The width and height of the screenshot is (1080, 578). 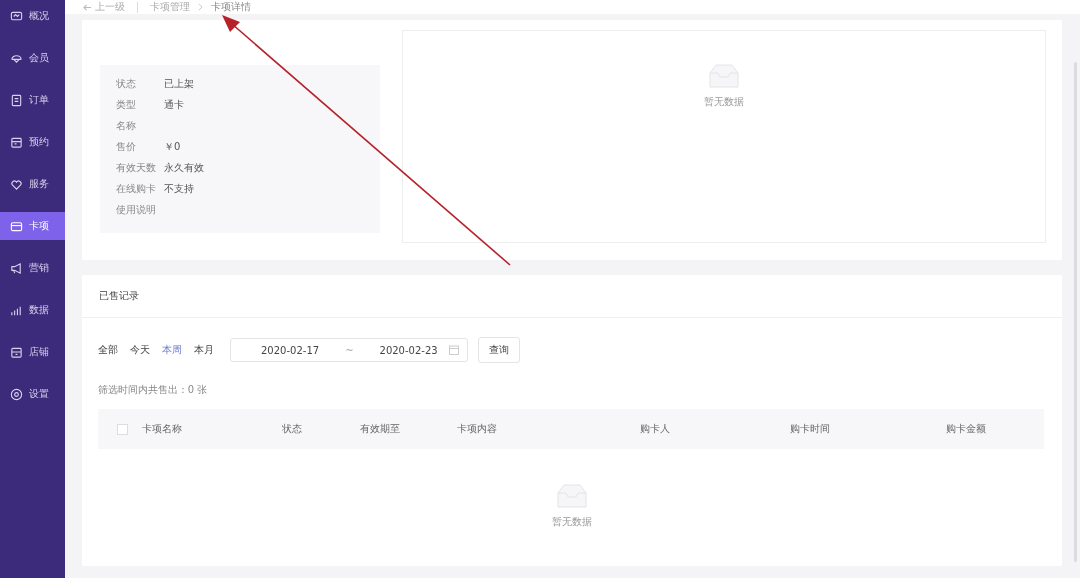 What do you see at coordinates (126, 125) in the screenshot?
I see `field-label: 名称` at bounding box center [126, 125].